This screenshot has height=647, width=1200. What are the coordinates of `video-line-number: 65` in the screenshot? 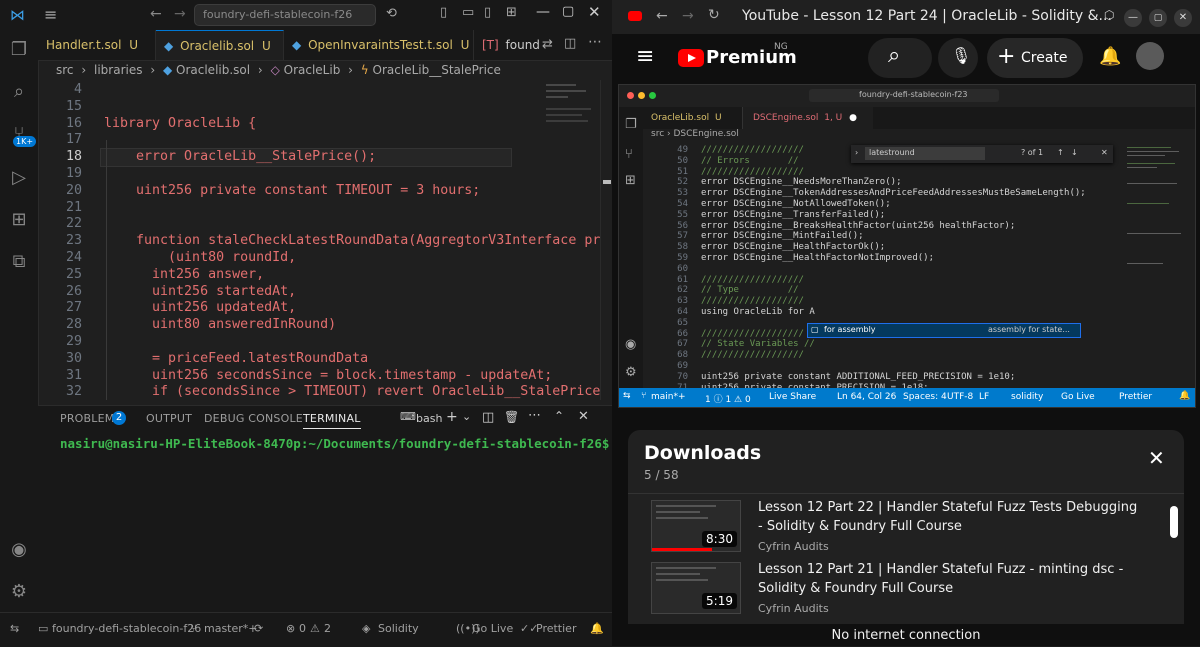 It's located at (682, 322).